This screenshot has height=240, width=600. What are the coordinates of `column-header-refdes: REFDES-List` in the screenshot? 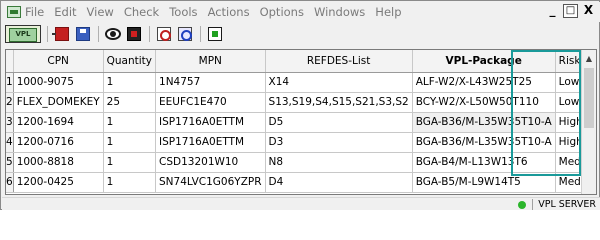 It's located at (339, 61).